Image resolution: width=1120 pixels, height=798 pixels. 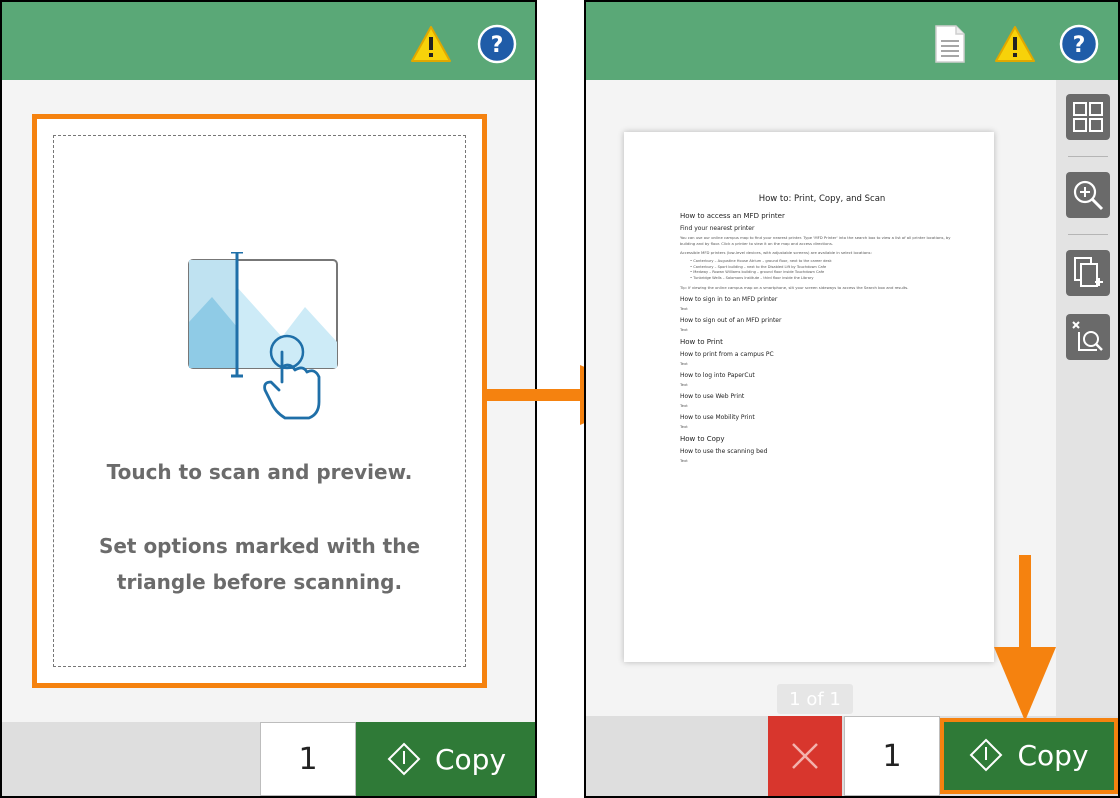 What do you see at coordinates (815, 699) in the screenshot?
I see `page-indicator: 1 of 1` at bounding box center [815, 699].